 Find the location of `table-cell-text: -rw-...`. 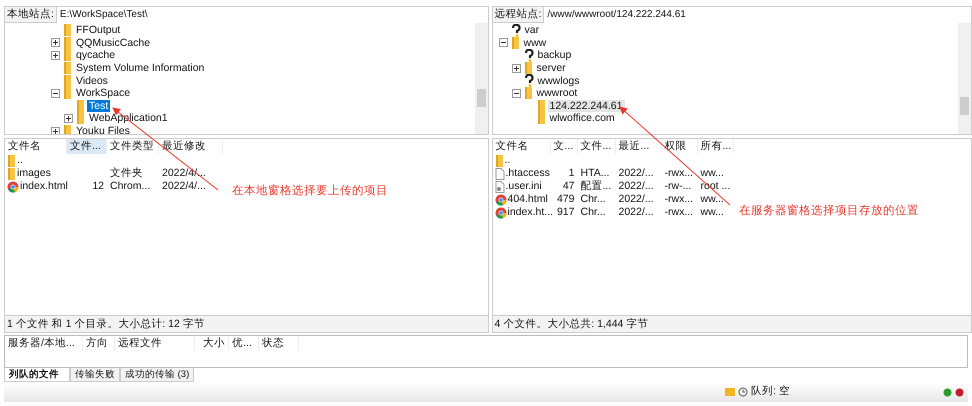

table-cell-text: -rw-... is located at coordinates (678, 186).